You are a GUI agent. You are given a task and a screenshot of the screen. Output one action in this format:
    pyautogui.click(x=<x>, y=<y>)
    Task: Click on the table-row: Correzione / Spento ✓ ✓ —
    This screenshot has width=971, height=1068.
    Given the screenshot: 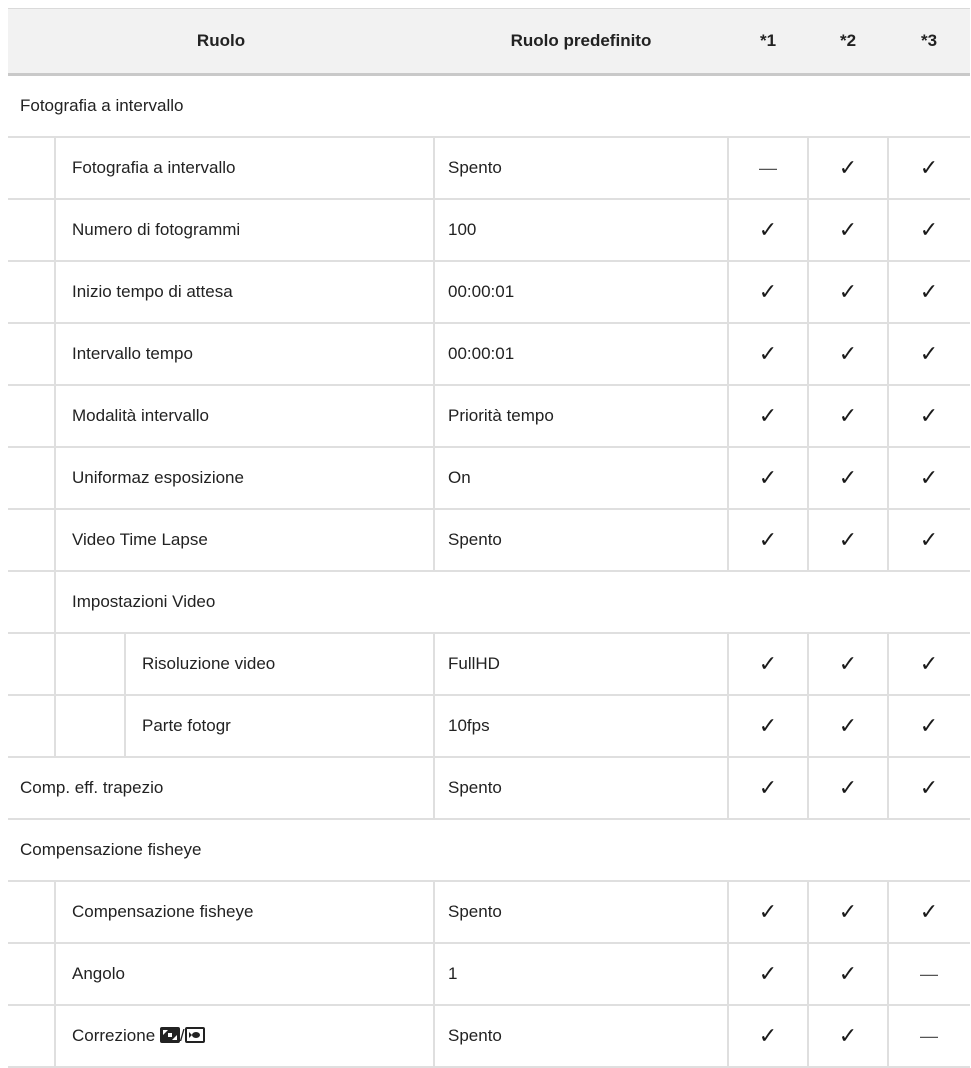 What is the action you would take?
    pyautogui.click(x=489, y=1037)
    